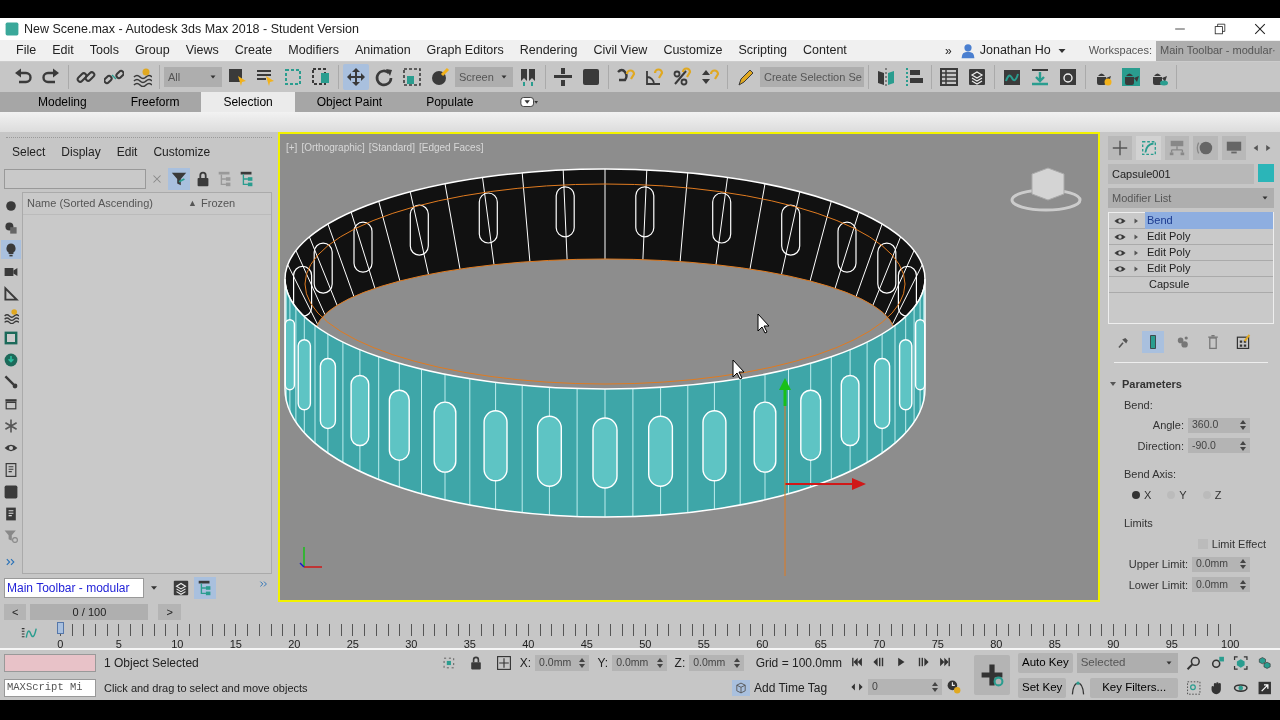 The height and width of the screenshot is (720, 1280). Describe the element at coordinates (202, 50) in the screenshot. I see `menu-item: Views` at that location.